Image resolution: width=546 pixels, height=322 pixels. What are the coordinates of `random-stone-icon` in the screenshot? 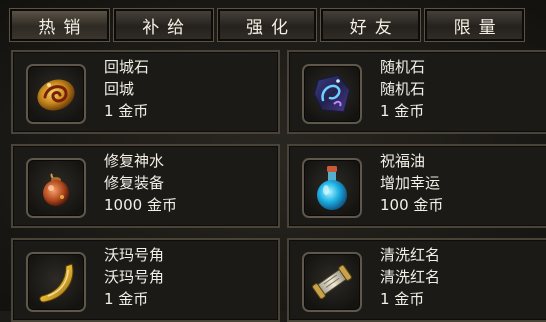 It's located at (332, 93).